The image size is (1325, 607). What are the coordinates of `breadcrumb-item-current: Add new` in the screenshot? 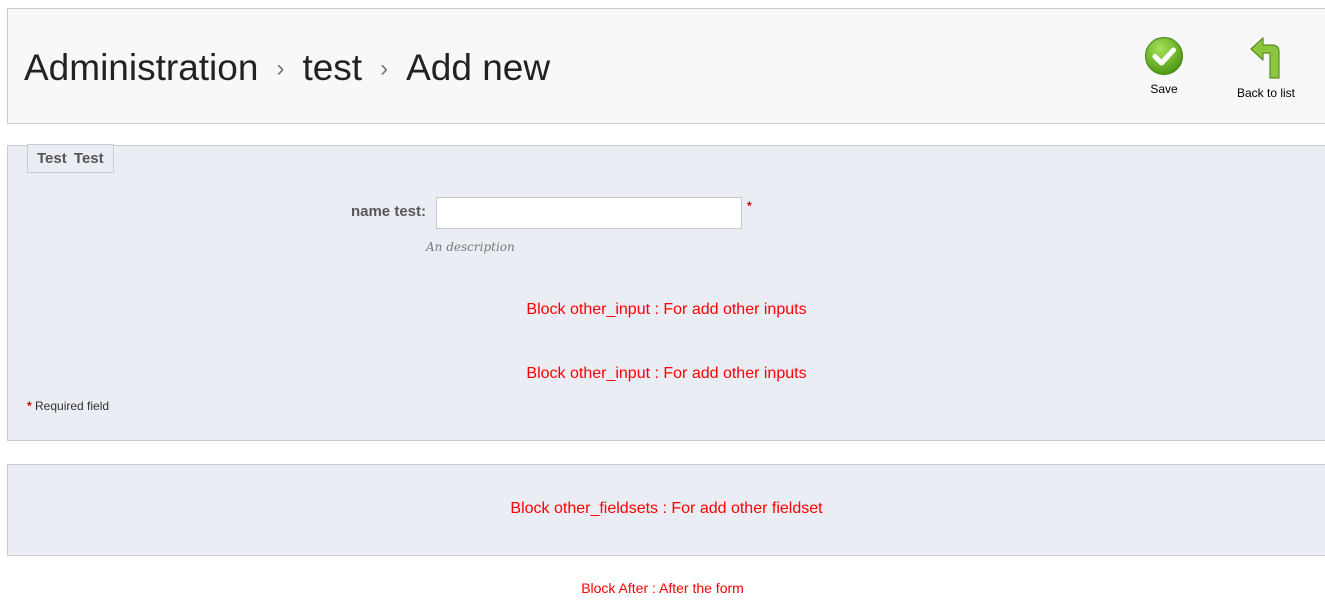 It's located at (478, 67).